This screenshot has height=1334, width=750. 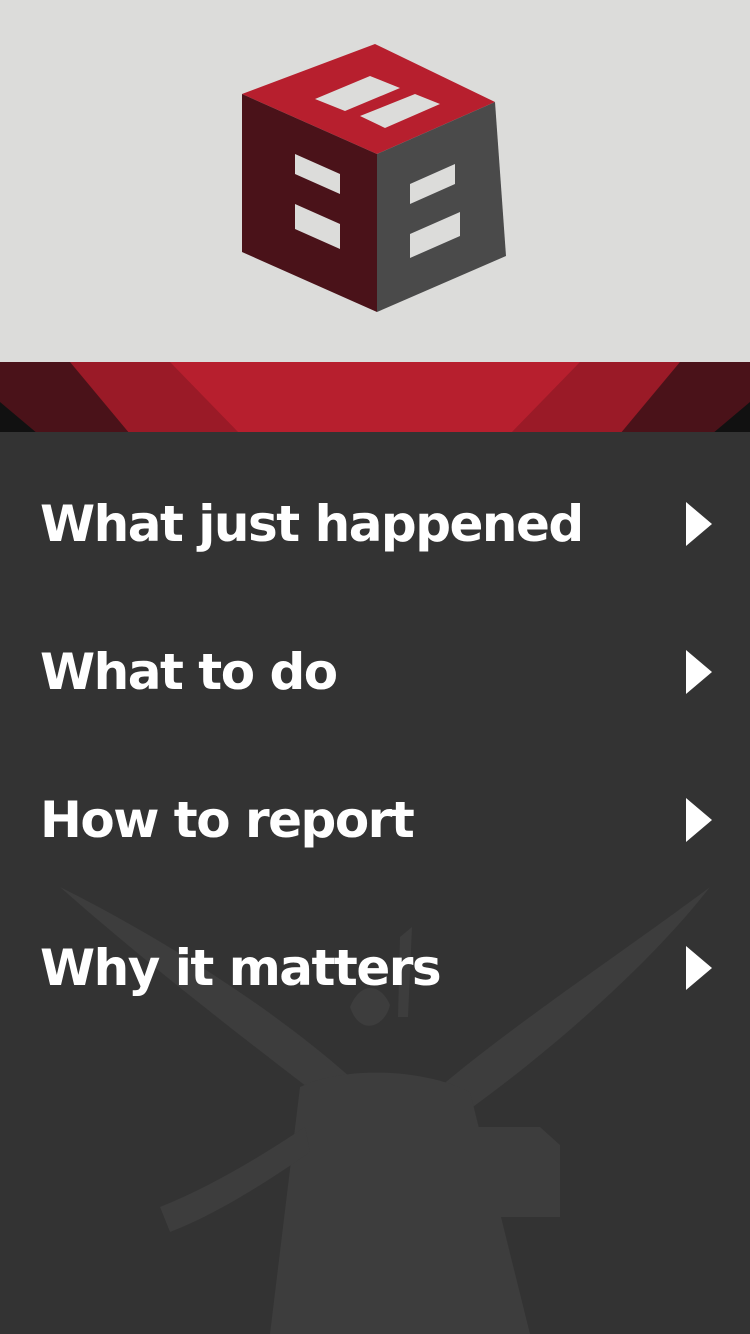 I want to click on menu-item-label: What just happened, so click(x=312, y=524).